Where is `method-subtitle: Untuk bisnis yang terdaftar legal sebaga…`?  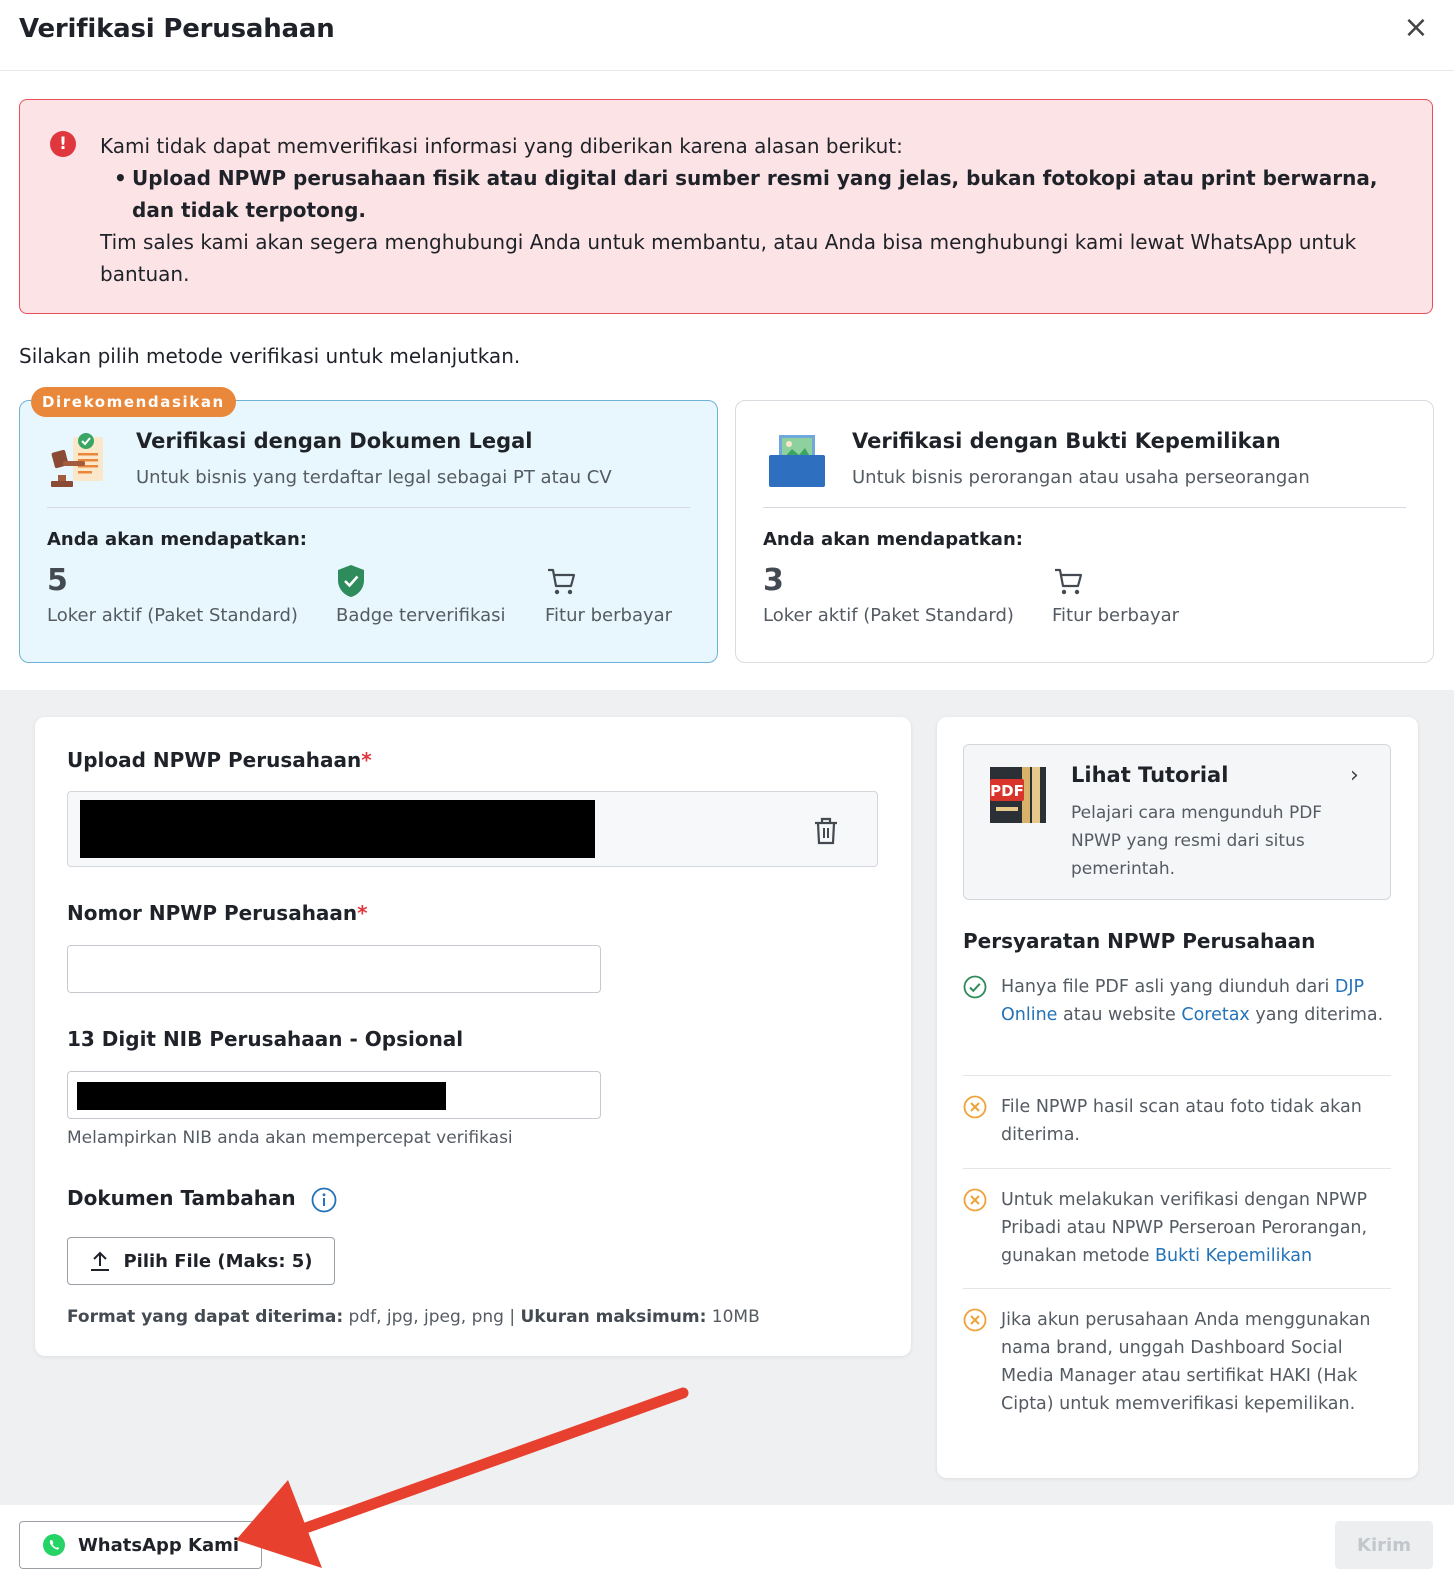 method-subtitle: Untuk bisnis yang terdaftar legal sebaga… is located at coordinates (374, 477).